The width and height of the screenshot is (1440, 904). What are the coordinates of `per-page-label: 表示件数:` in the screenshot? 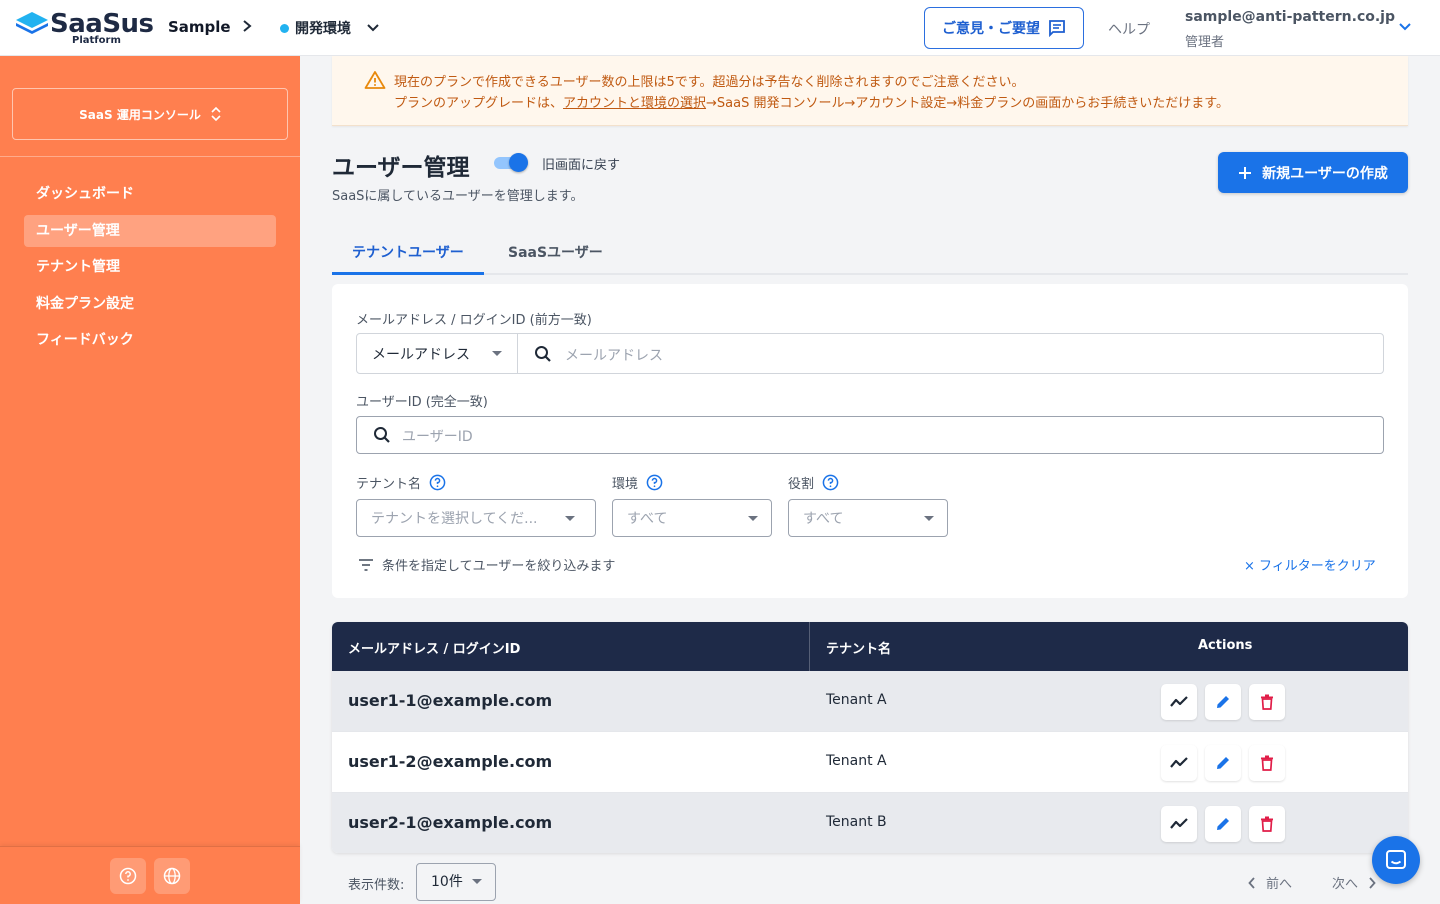 It's located at (376, 885).